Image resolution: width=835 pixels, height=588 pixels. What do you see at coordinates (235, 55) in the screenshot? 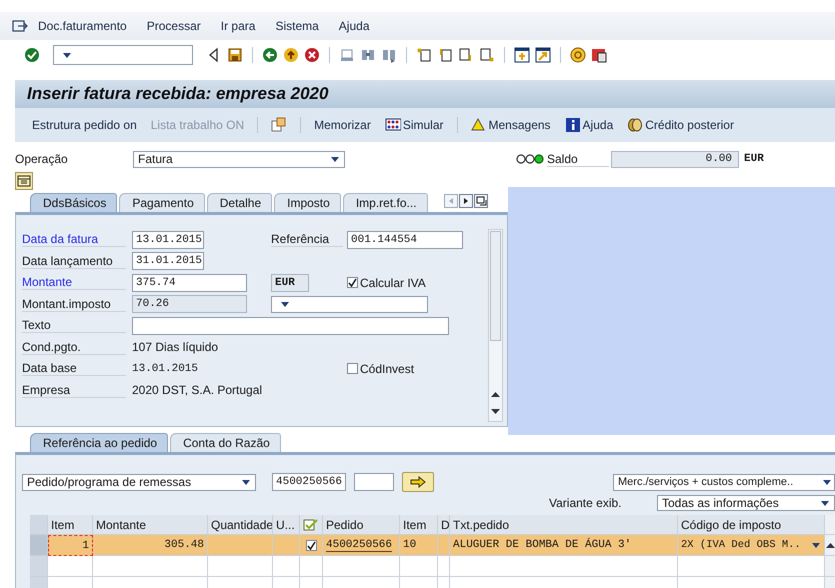
I see `save-icon` at bounding box center [235, 55].